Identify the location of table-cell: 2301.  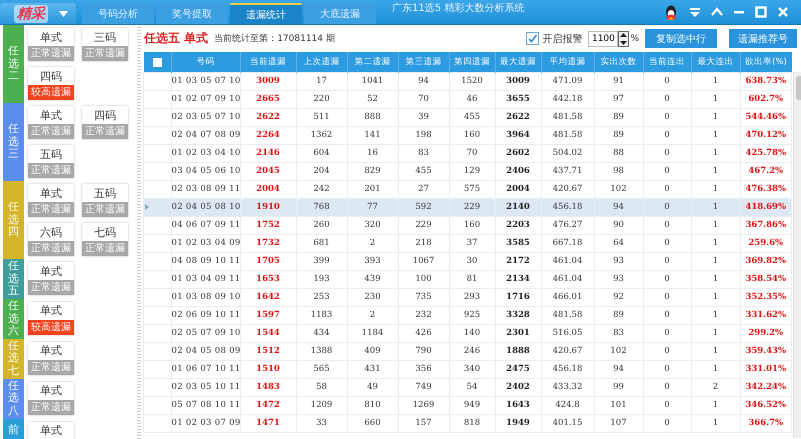
(518, 333).